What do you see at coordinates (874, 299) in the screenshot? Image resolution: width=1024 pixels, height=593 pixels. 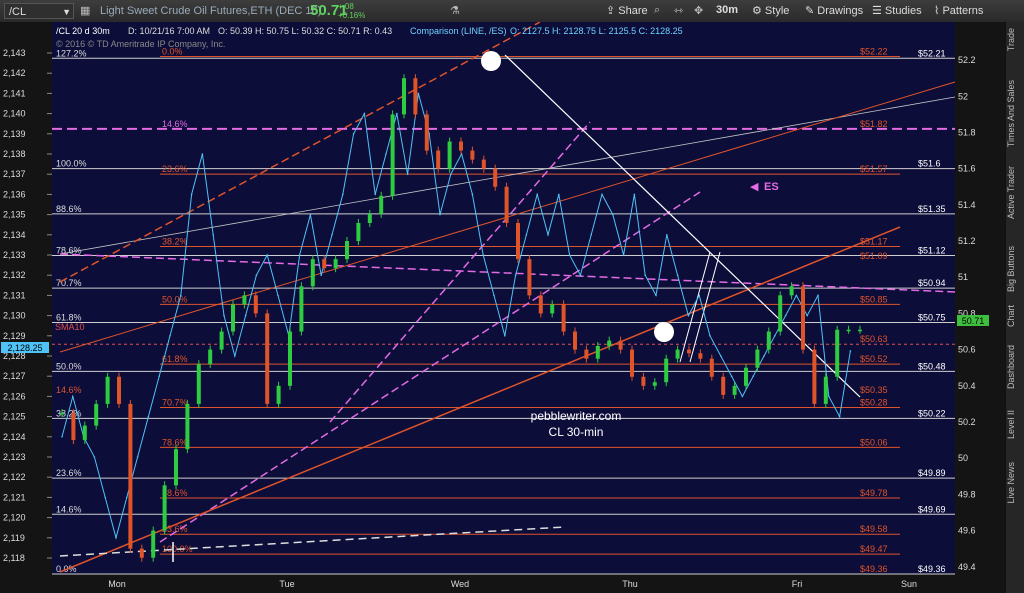 I see `red-fib-price-3: $50.85` at bounding box center [874, 299].